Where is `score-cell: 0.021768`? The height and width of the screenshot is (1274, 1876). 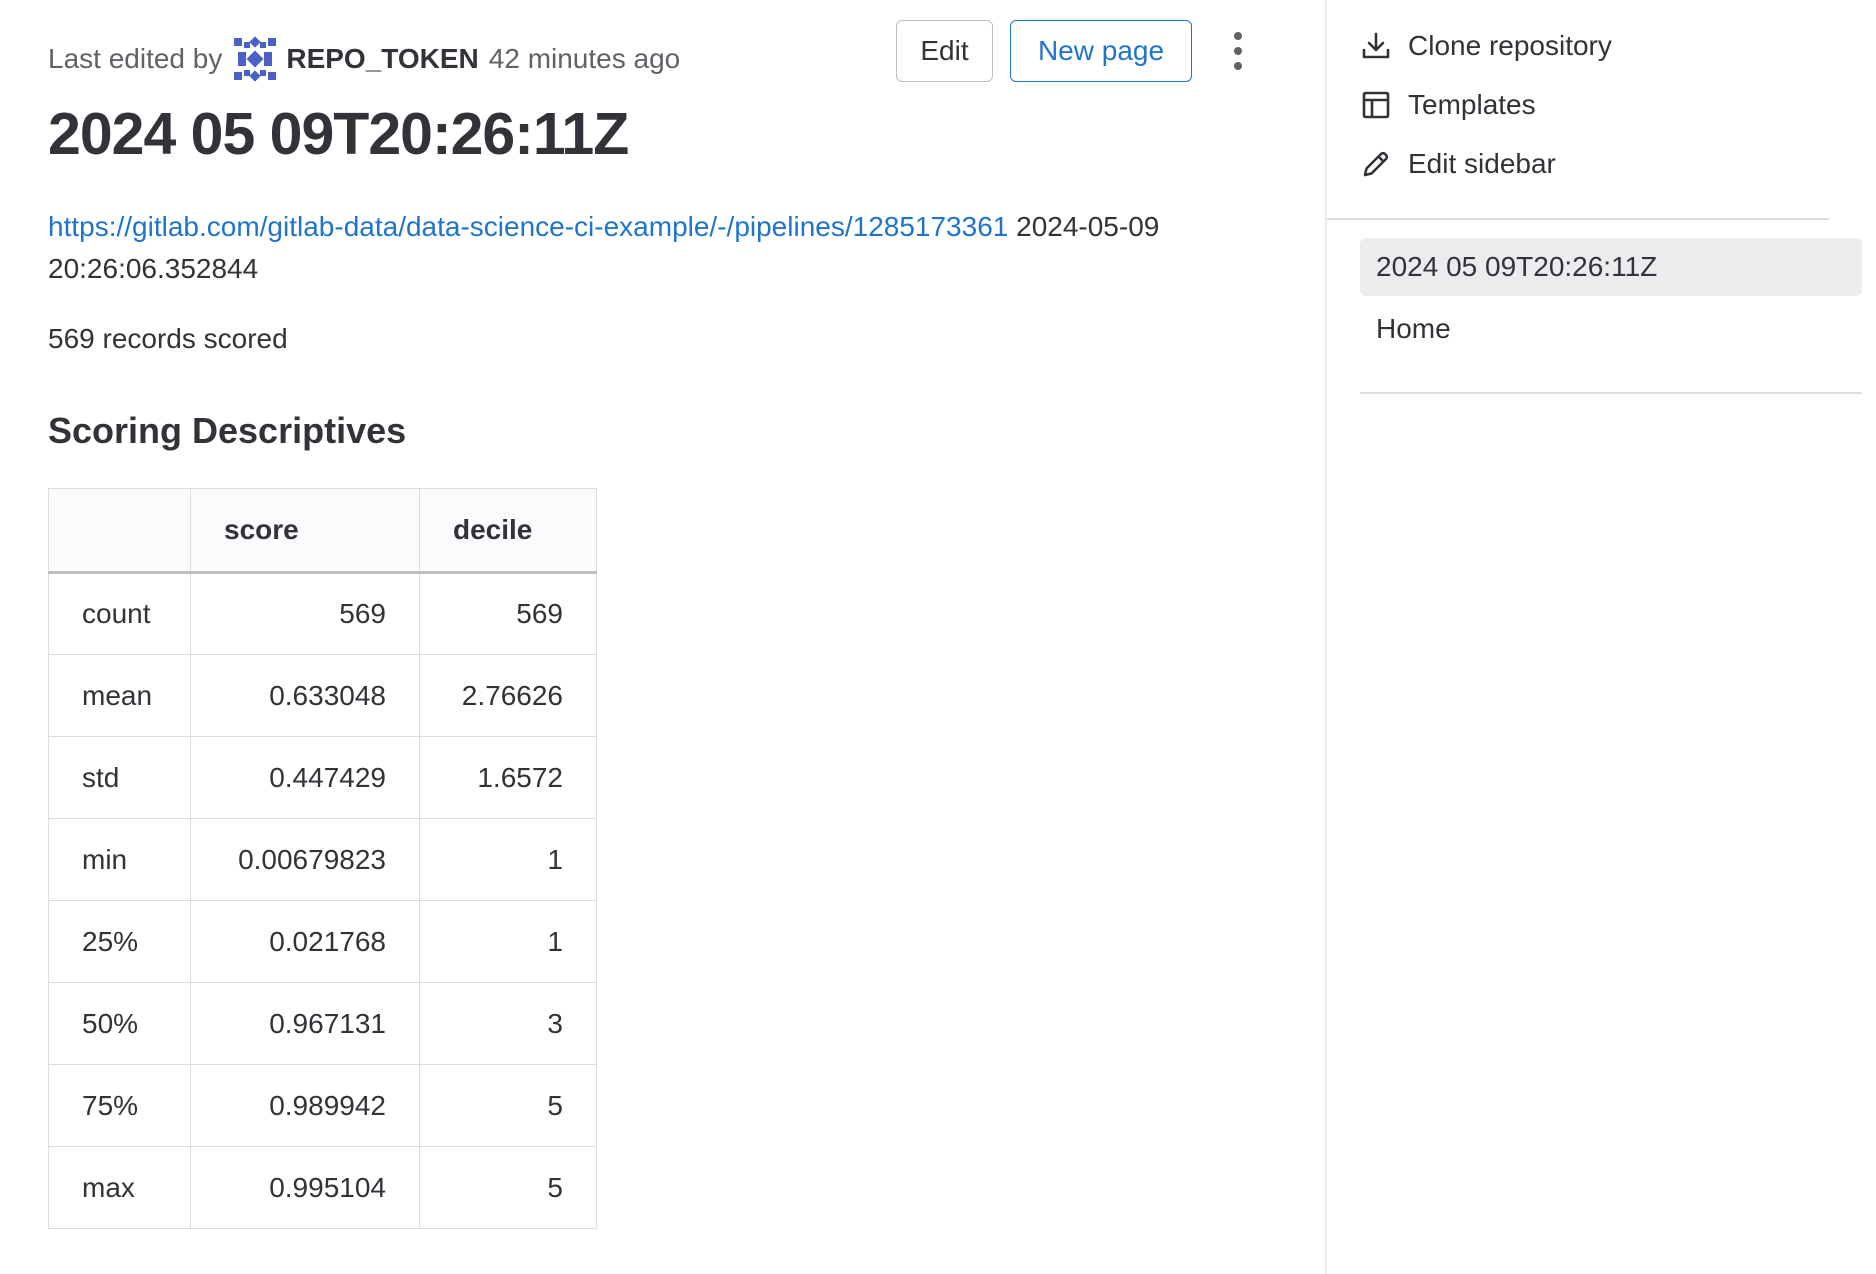
score-cell: 0.021768 is located at coordinates (305, 941).